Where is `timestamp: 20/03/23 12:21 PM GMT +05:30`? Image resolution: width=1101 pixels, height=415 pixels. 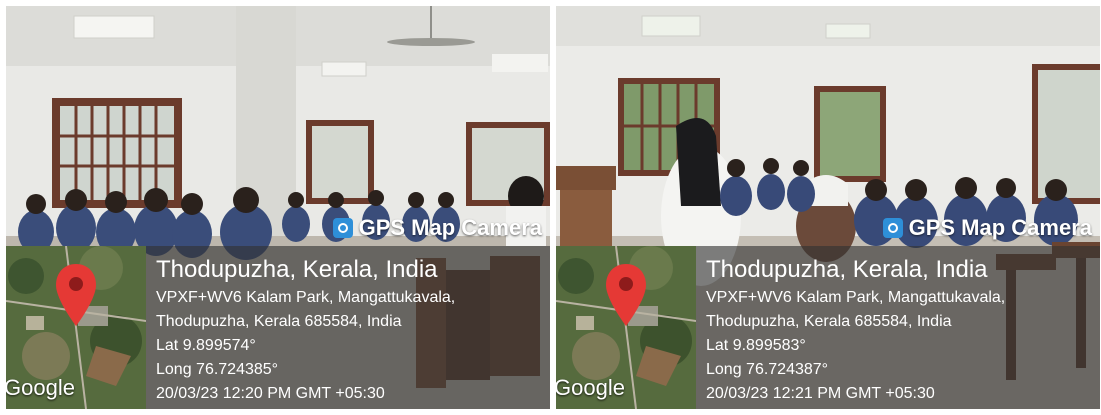
timestamp: 20/03/23 12:21 PM GMT +05:30 is located at coordinates (820, 393).